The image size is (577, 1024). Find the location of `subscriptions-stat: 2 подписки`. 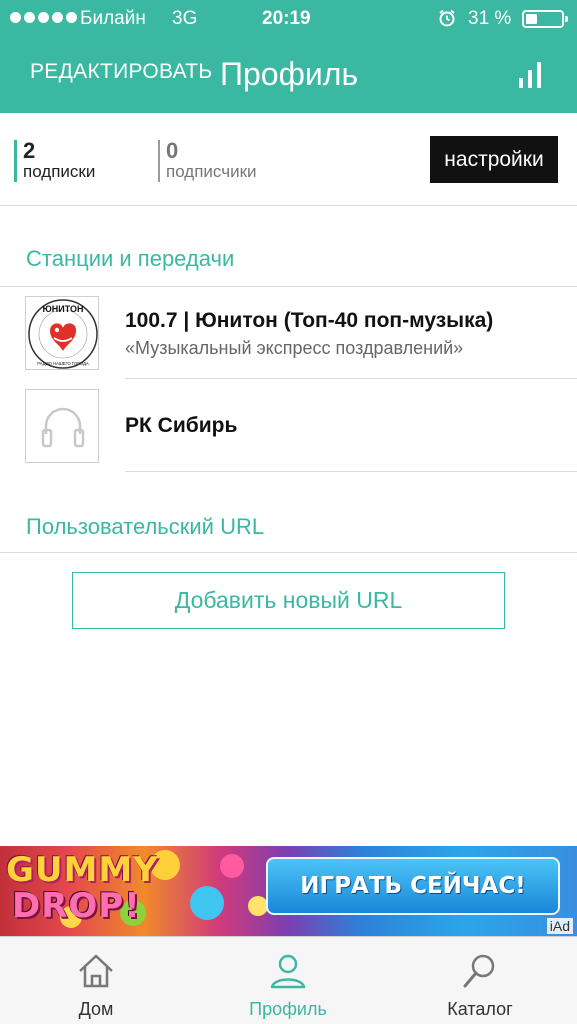

subscriptions-stat: 2 подписки is located at coordinates (54, 161).